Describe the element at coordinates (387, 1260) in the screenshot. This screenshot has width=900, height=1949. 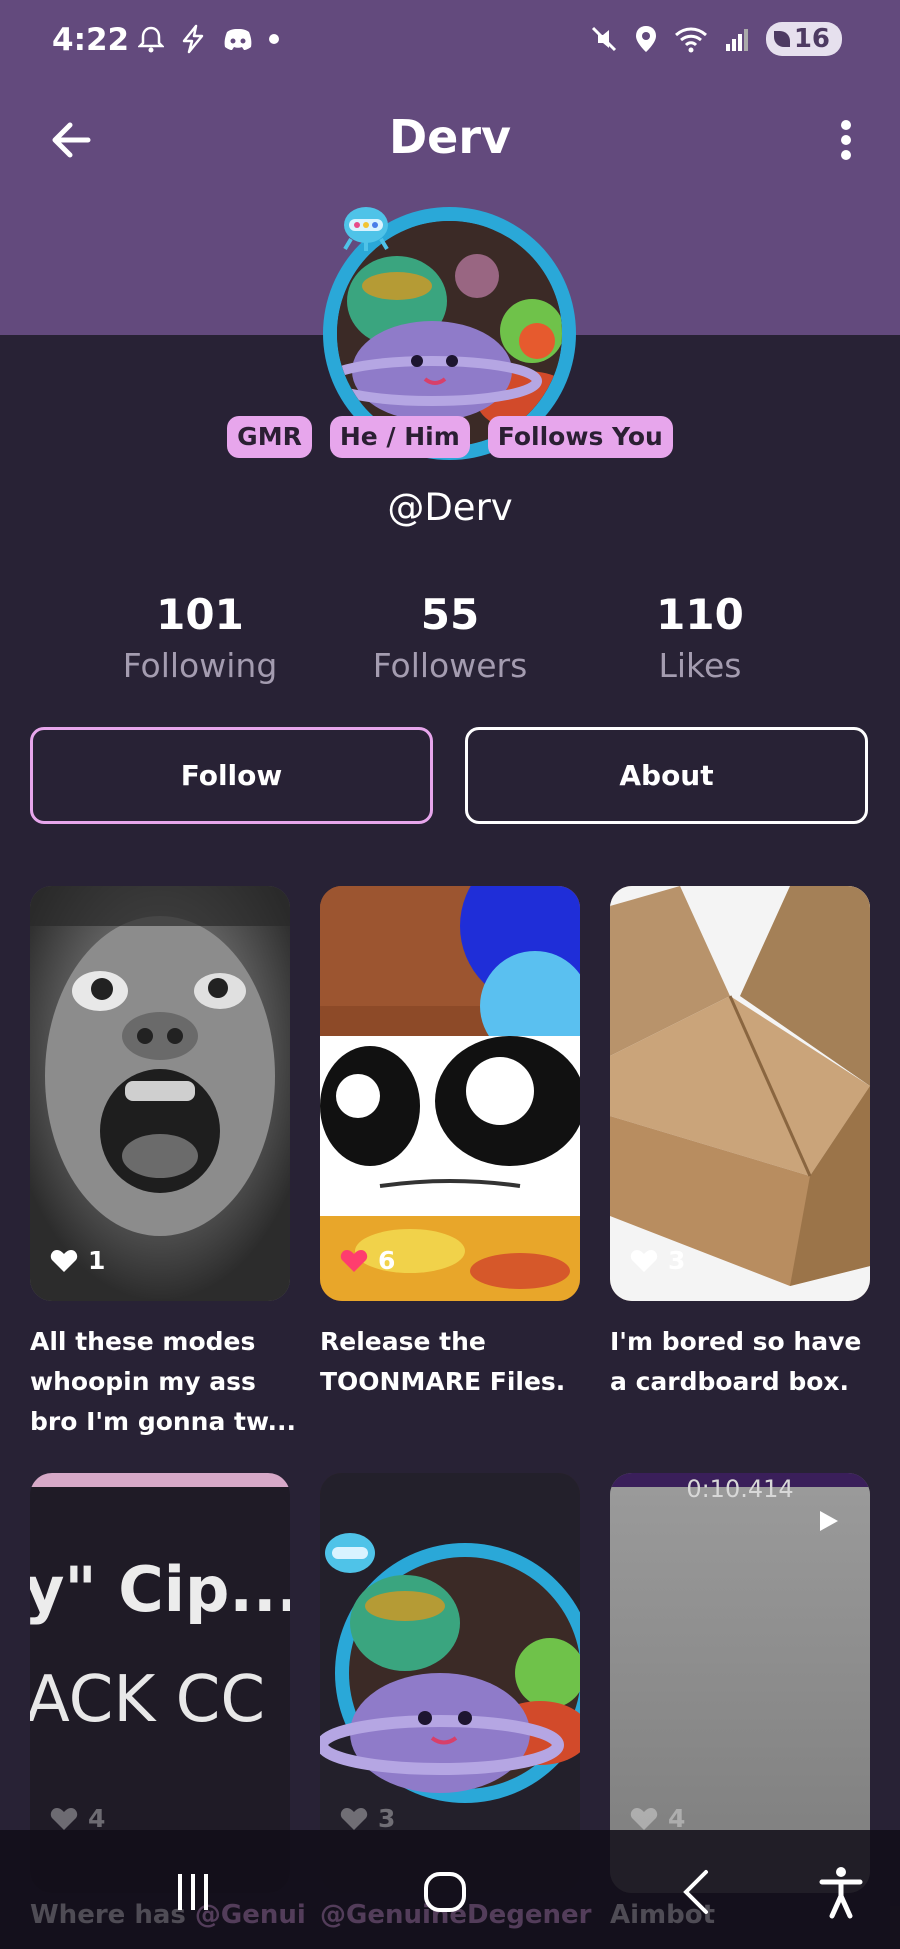
I see `like-count: 6` at that location.